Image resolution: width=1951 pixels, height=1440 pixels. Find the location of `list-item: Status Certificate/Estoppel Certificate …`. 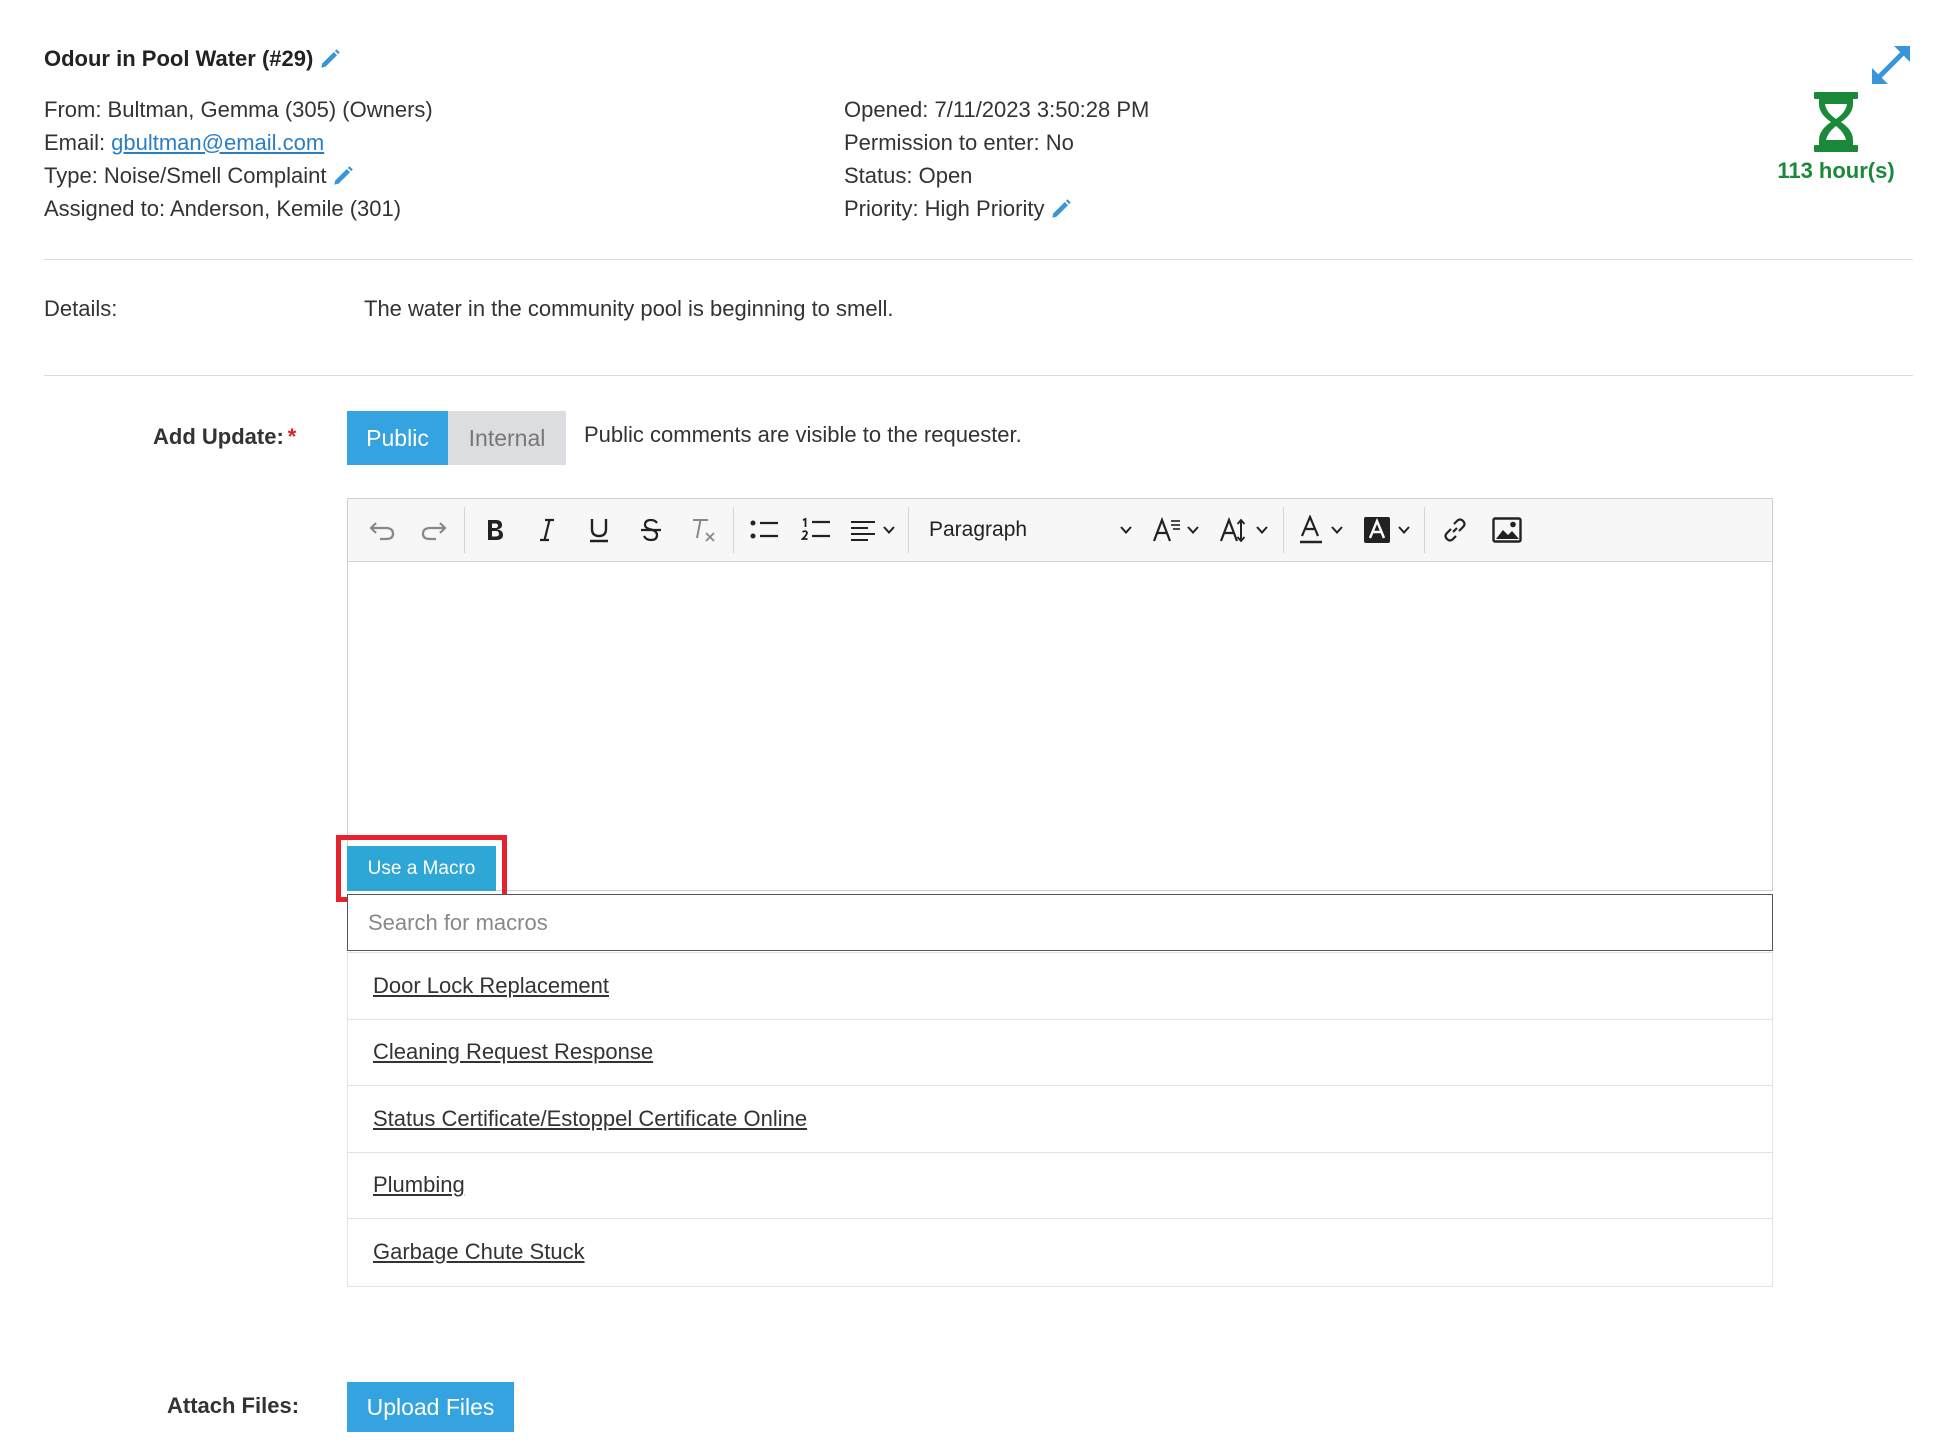

list-item: Status Certificate/Estoppel Certificate … is located at coordinates (1060, 1119).